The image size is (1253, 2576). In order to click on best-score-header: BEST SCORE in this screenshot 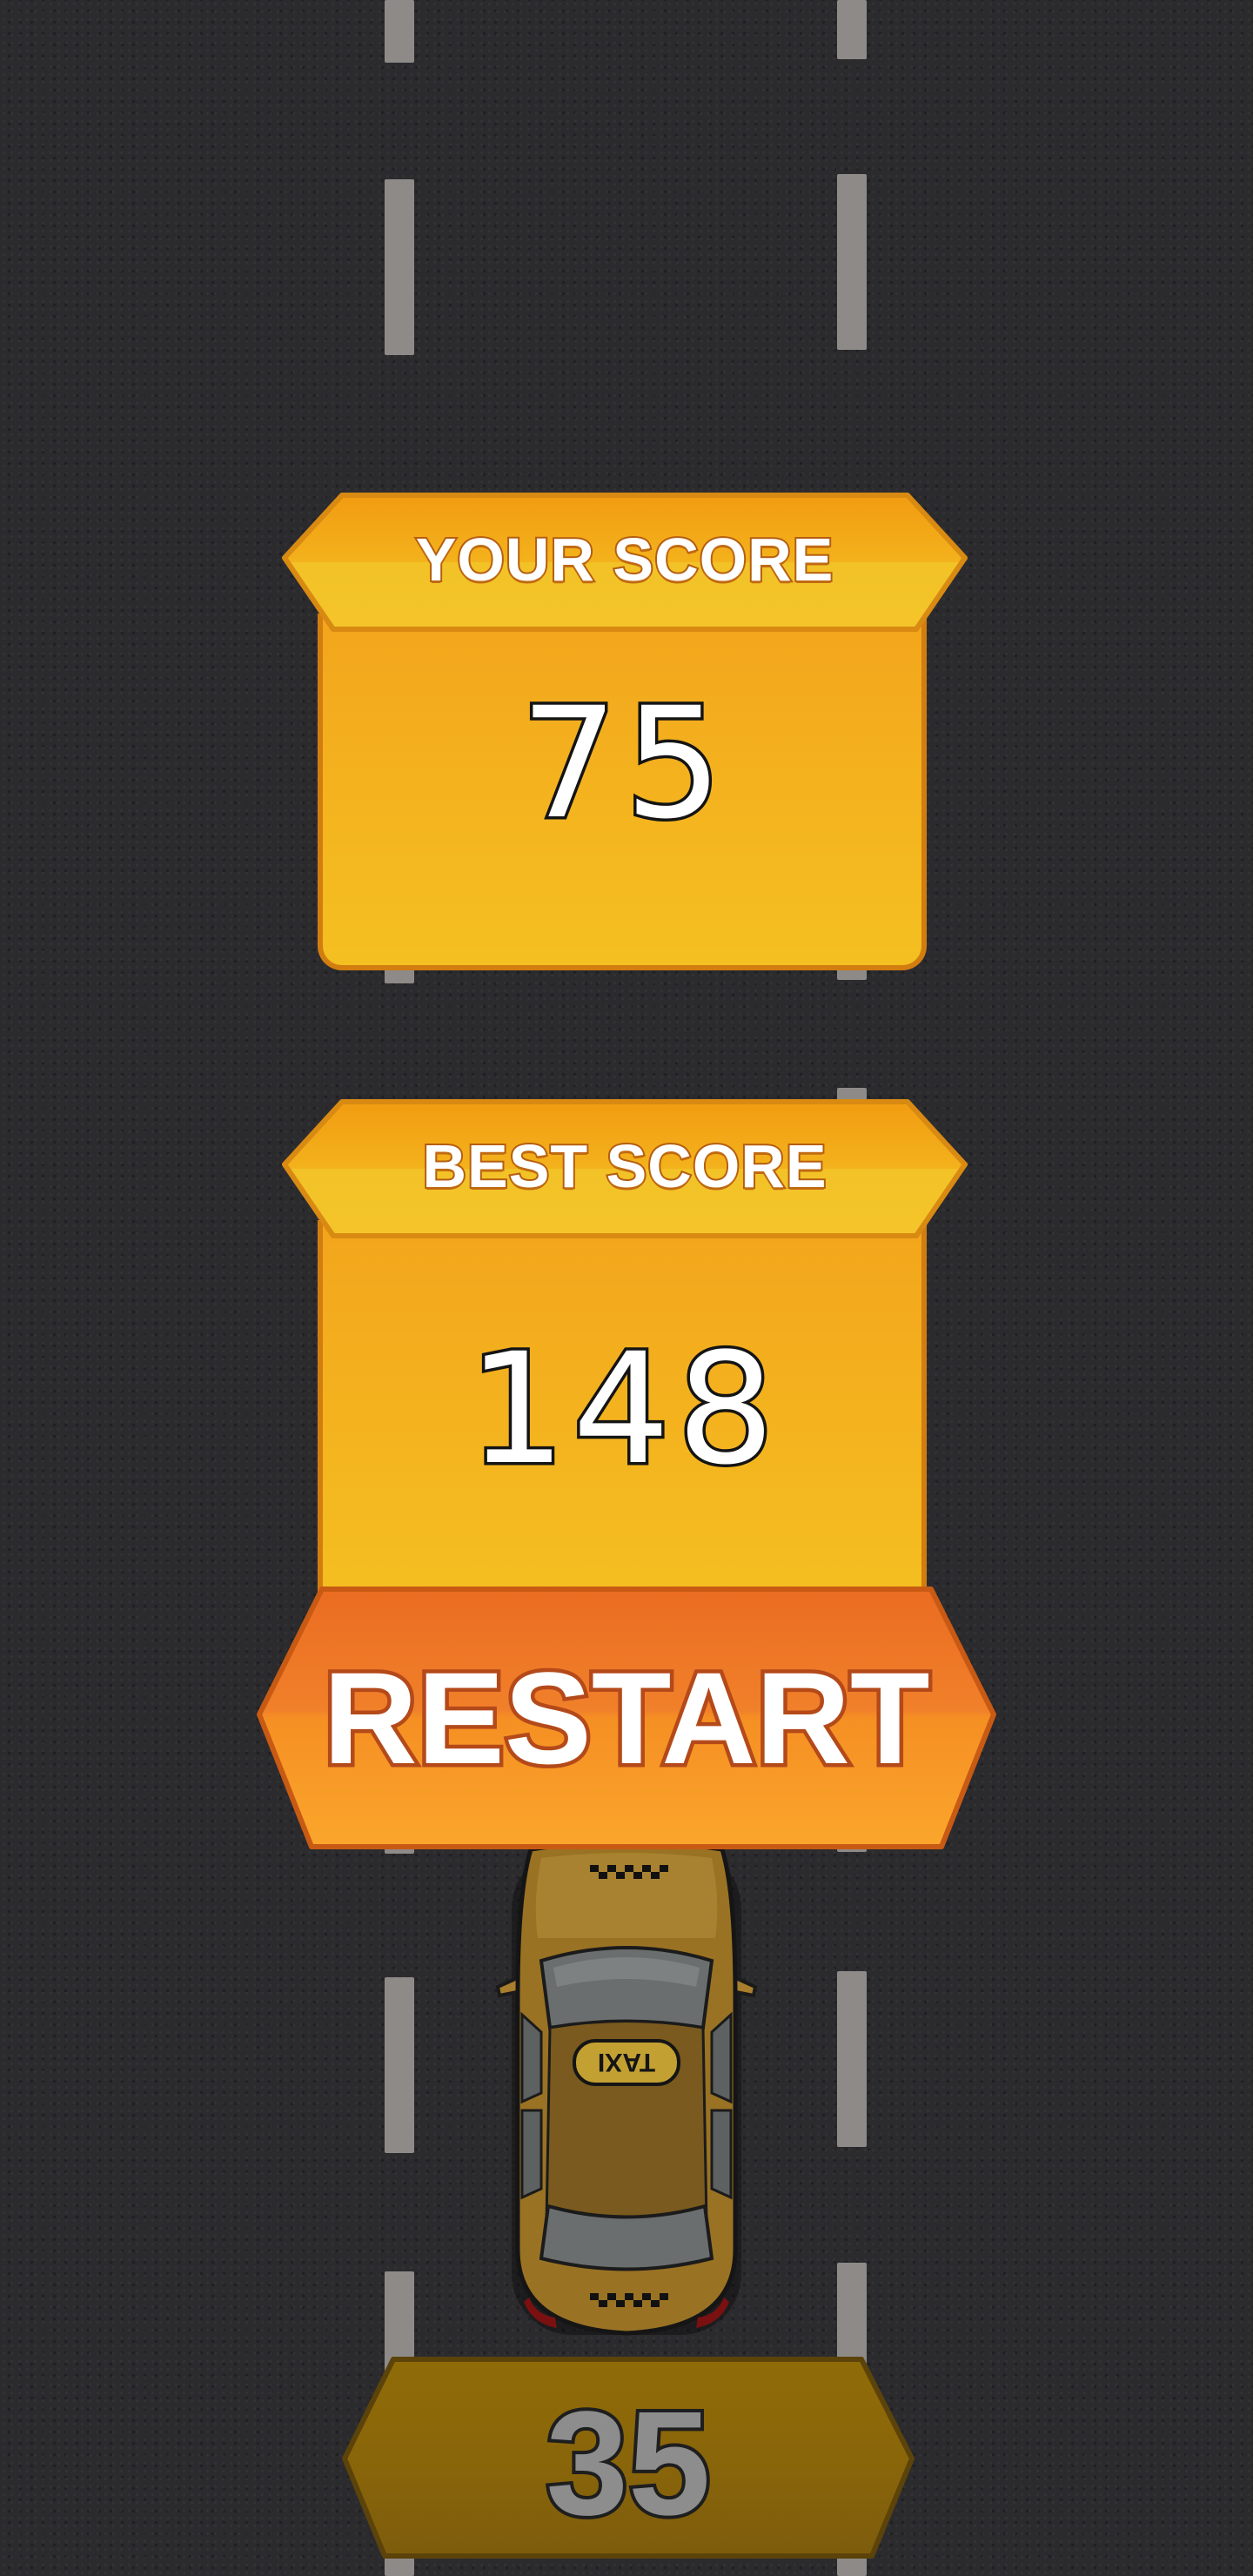, I will do `click(624, 1170)`.